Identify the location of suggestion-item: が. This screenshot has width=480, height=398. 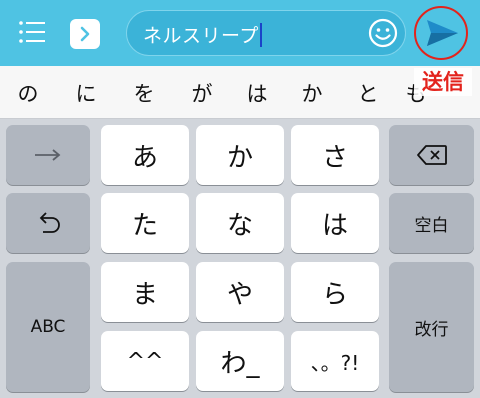
(202, 93).